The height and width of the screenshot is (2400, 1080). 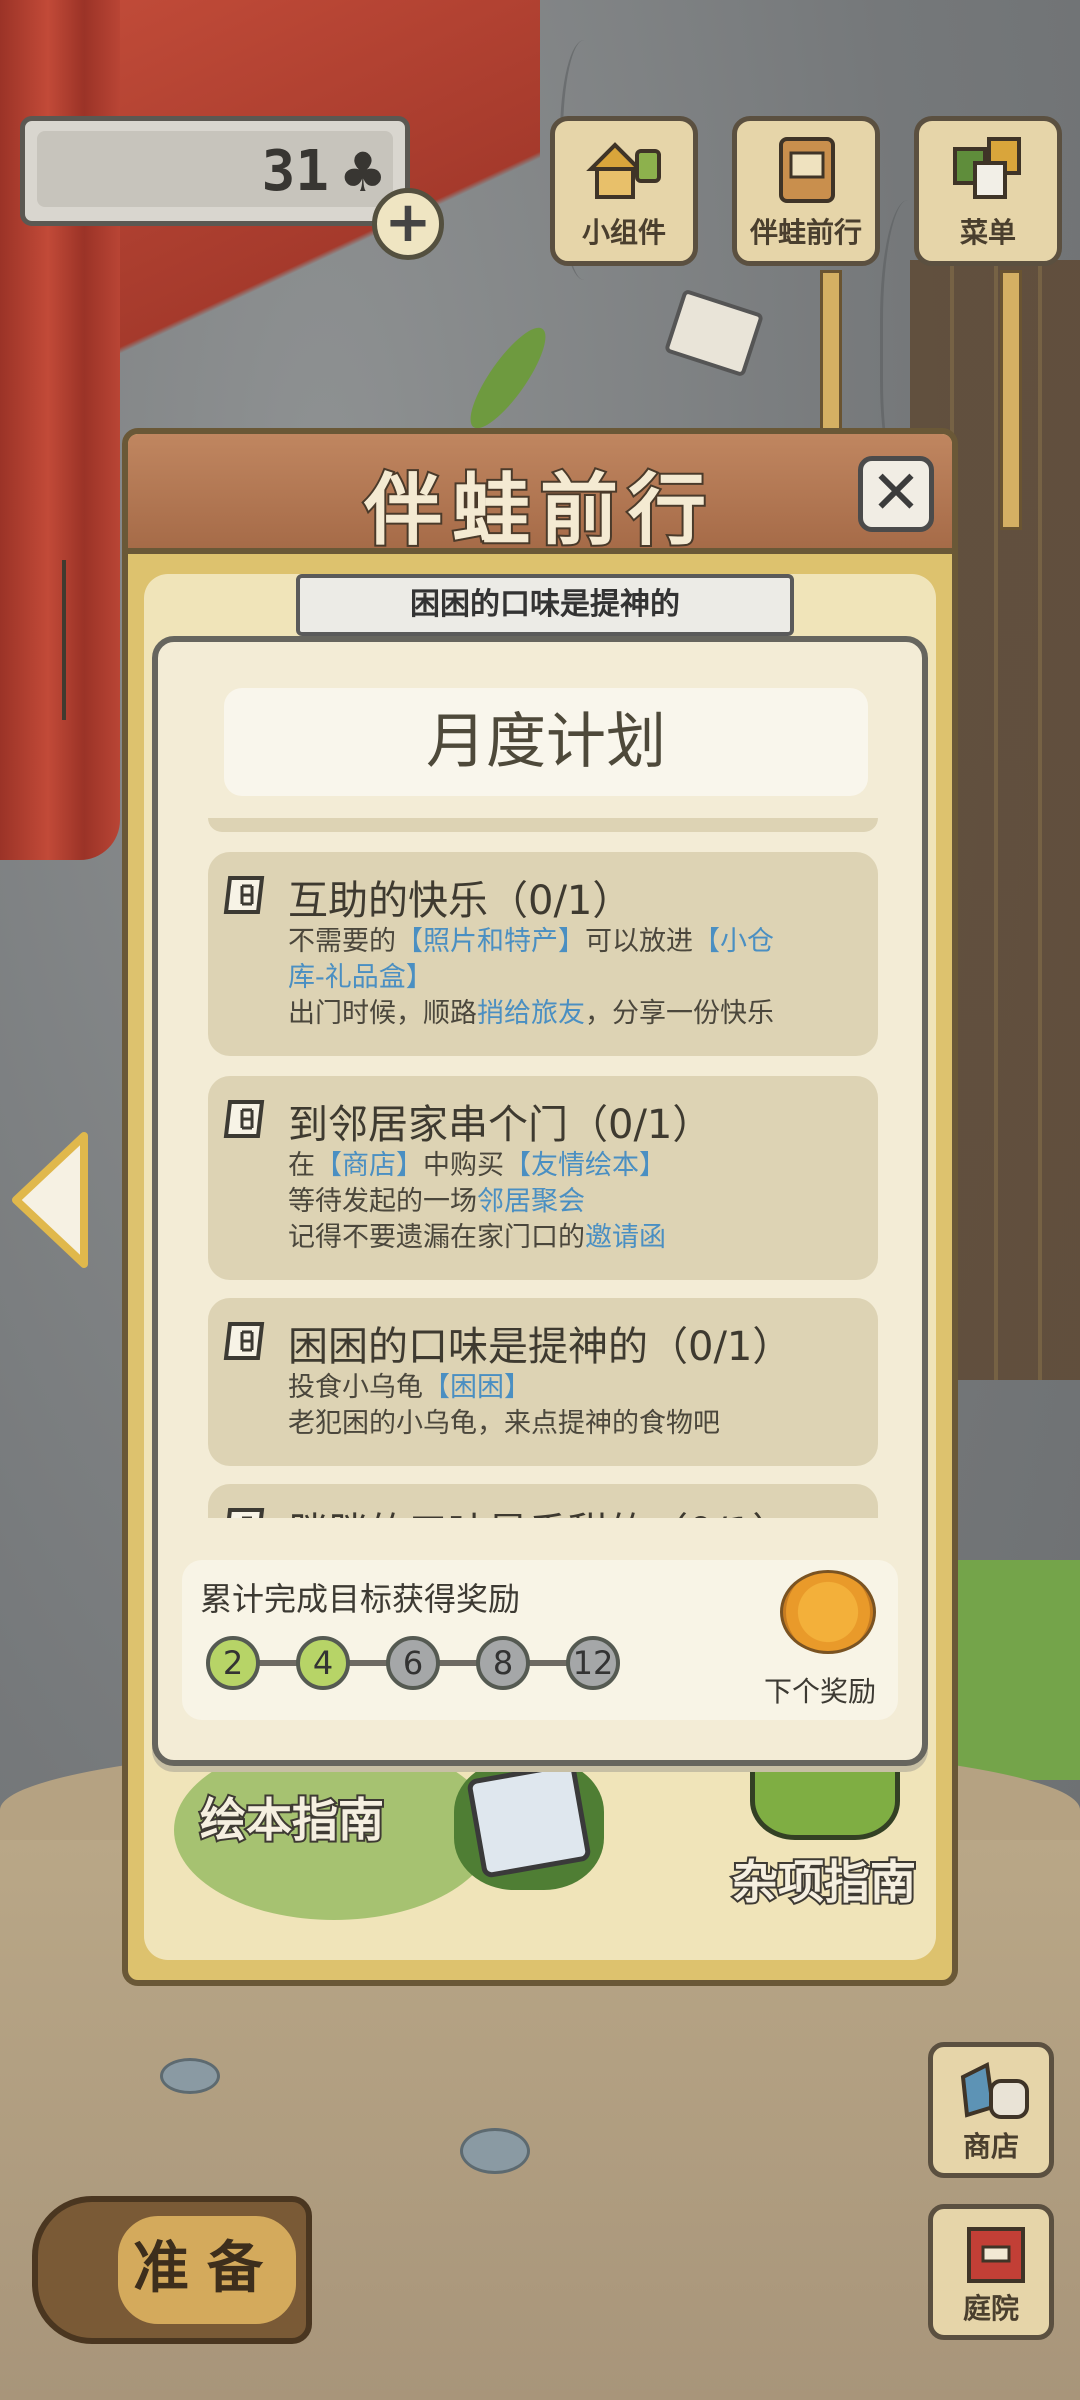 What do you see at coordinates (215, 171) in the screenshot?
I see `clover-counter: 31 ♣` at bounding box center [215, 171].